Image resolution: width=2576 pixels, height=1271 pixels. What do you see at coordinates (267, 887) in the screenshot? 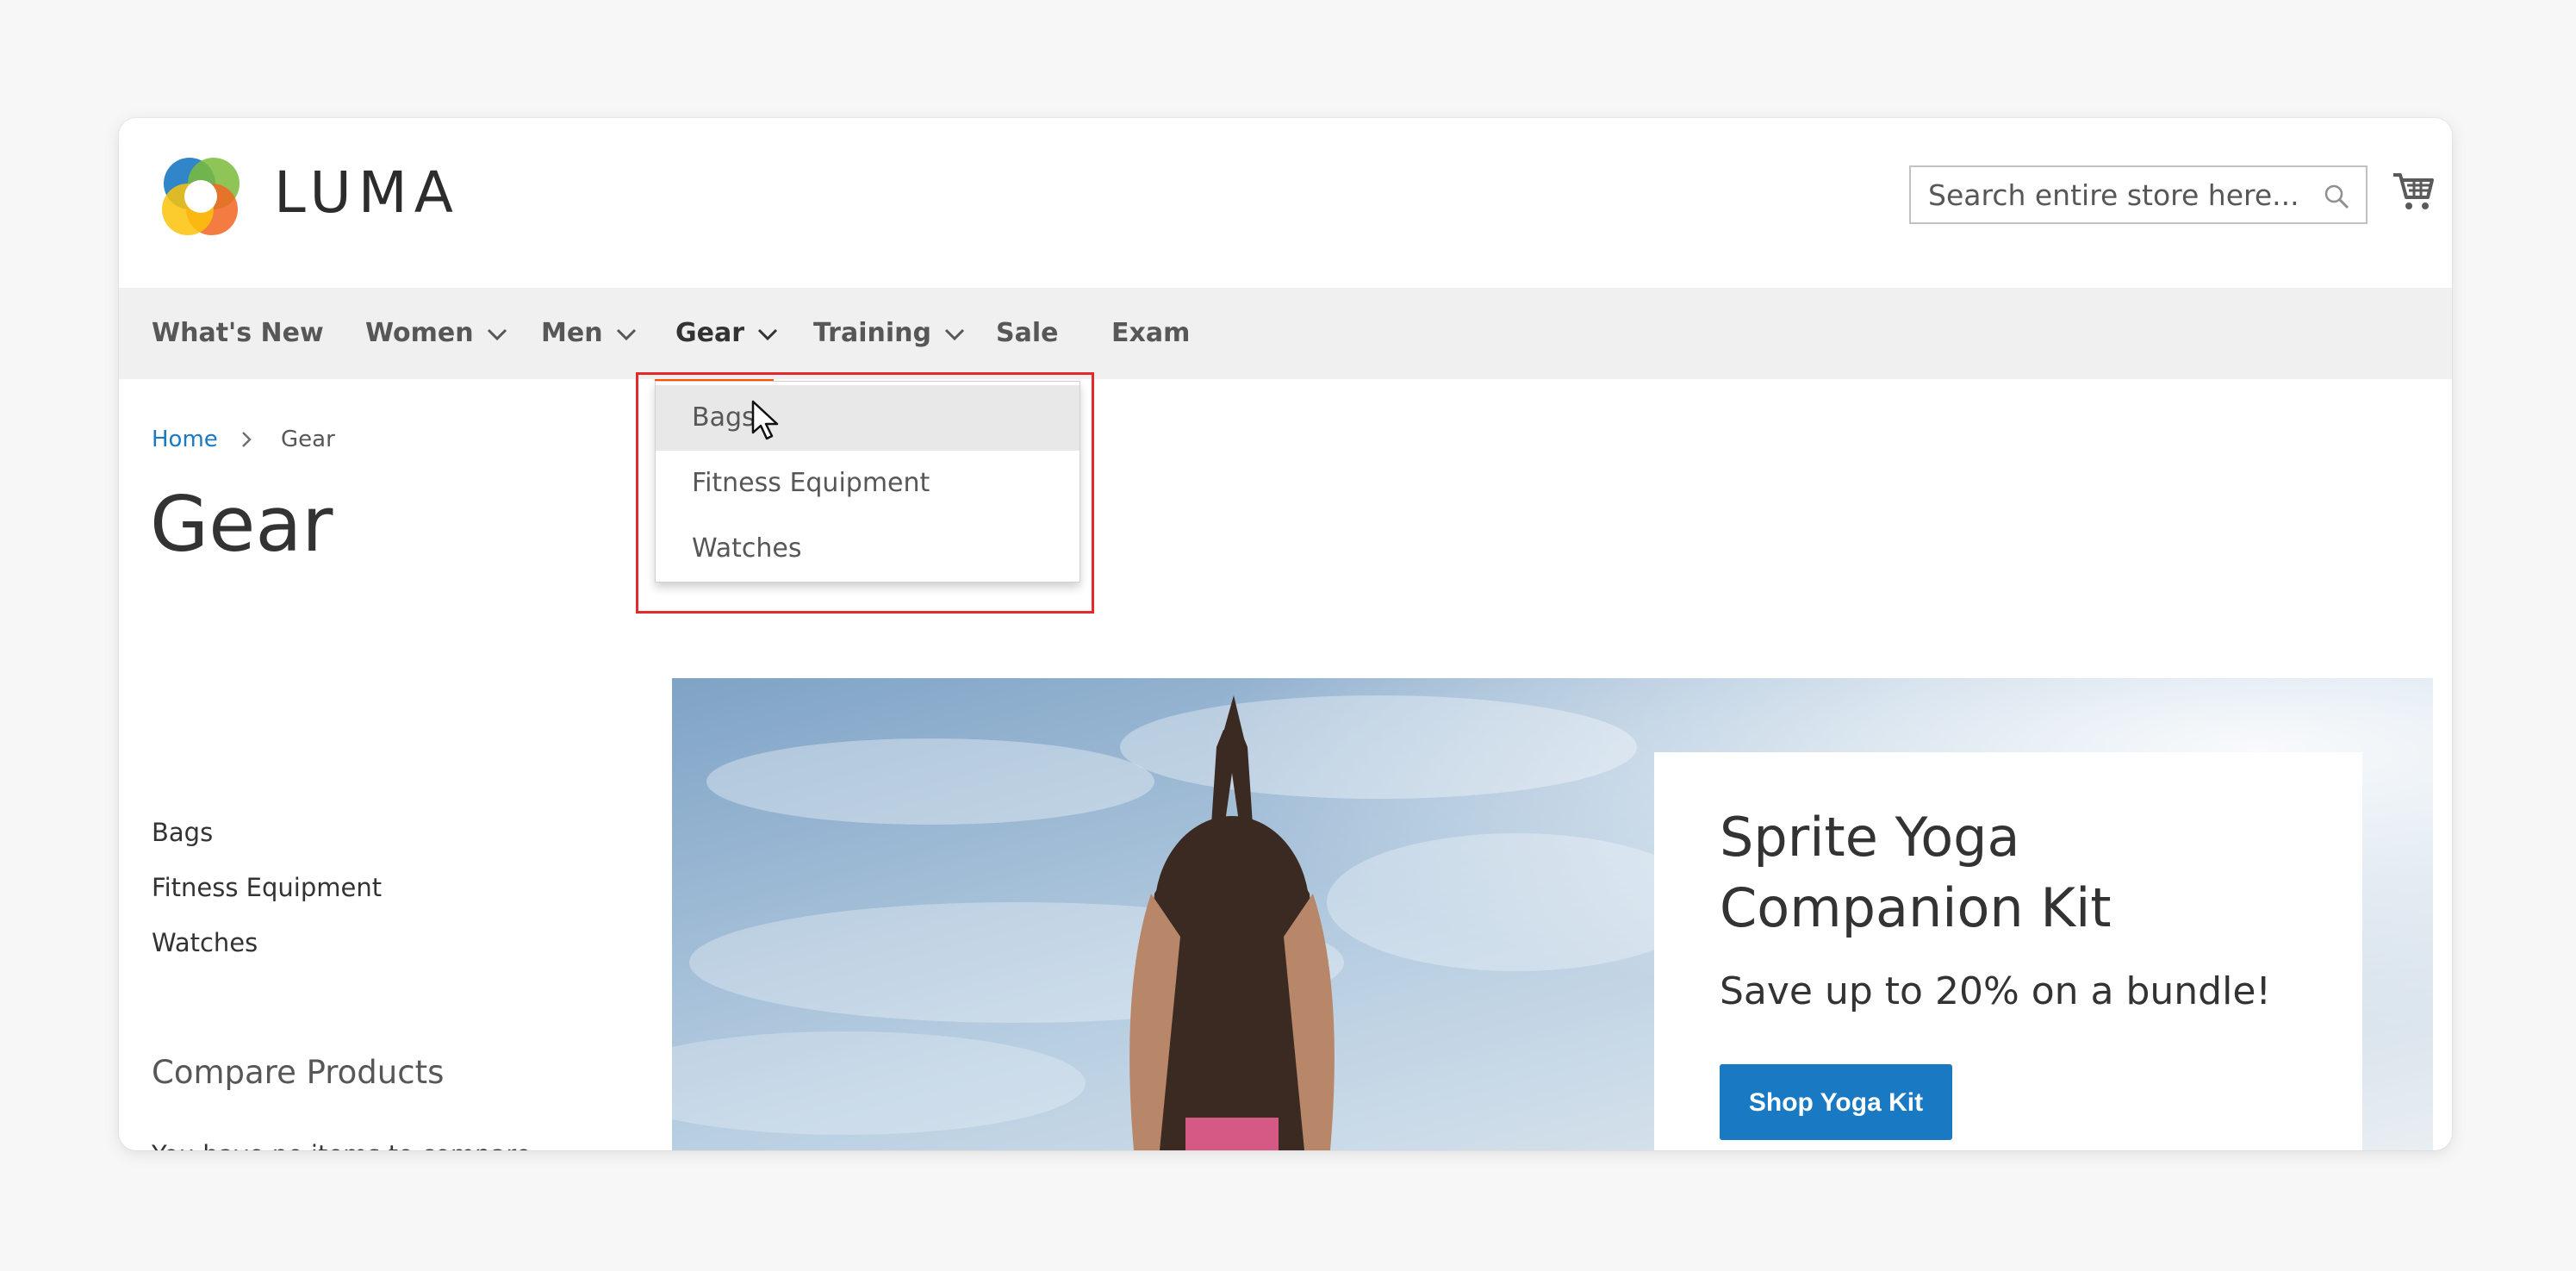
I see `sidebar-item-fitness-equipment: Fitness Equipment` at bounding box center [267, 887].